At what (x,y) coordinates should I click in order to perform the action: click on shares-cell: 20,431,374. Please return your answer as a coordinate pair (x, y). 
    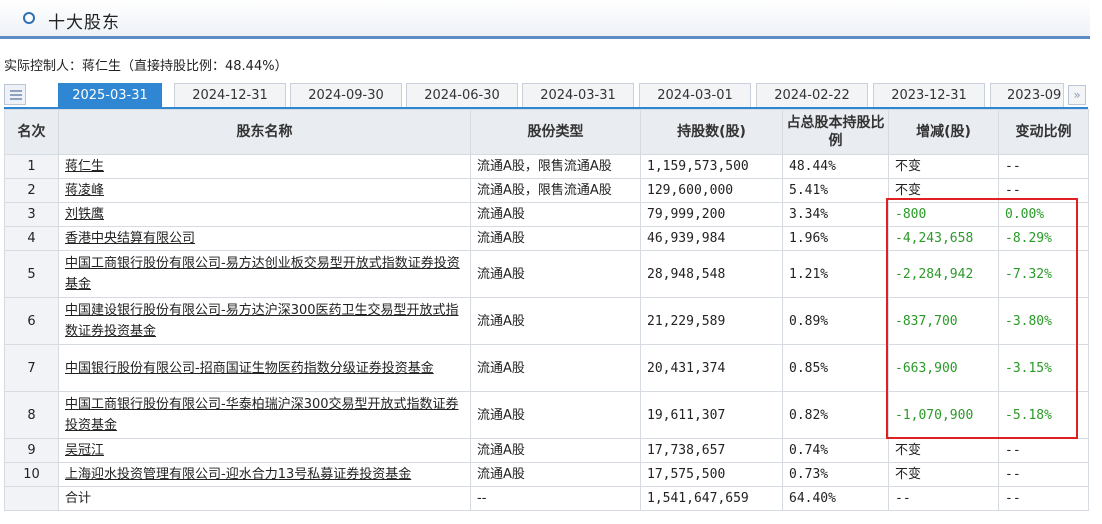
    Looking at the image, I should click on (711, 368).